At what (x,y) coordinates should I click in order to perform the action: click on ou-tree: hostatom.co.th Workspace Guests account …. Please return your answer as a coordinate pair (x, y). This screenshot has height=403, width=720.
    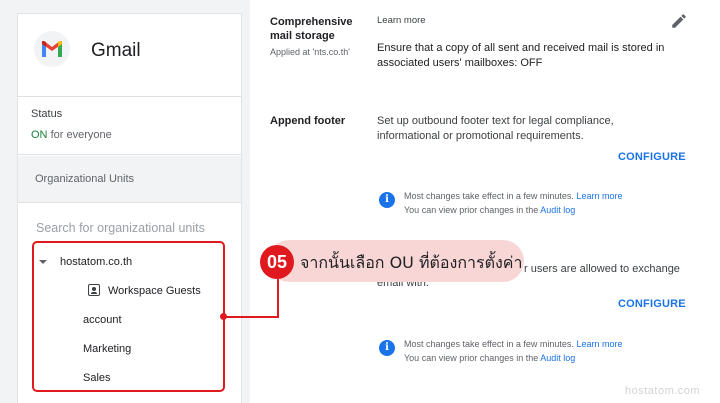
    Looking at the image, I should click on (128, 316).